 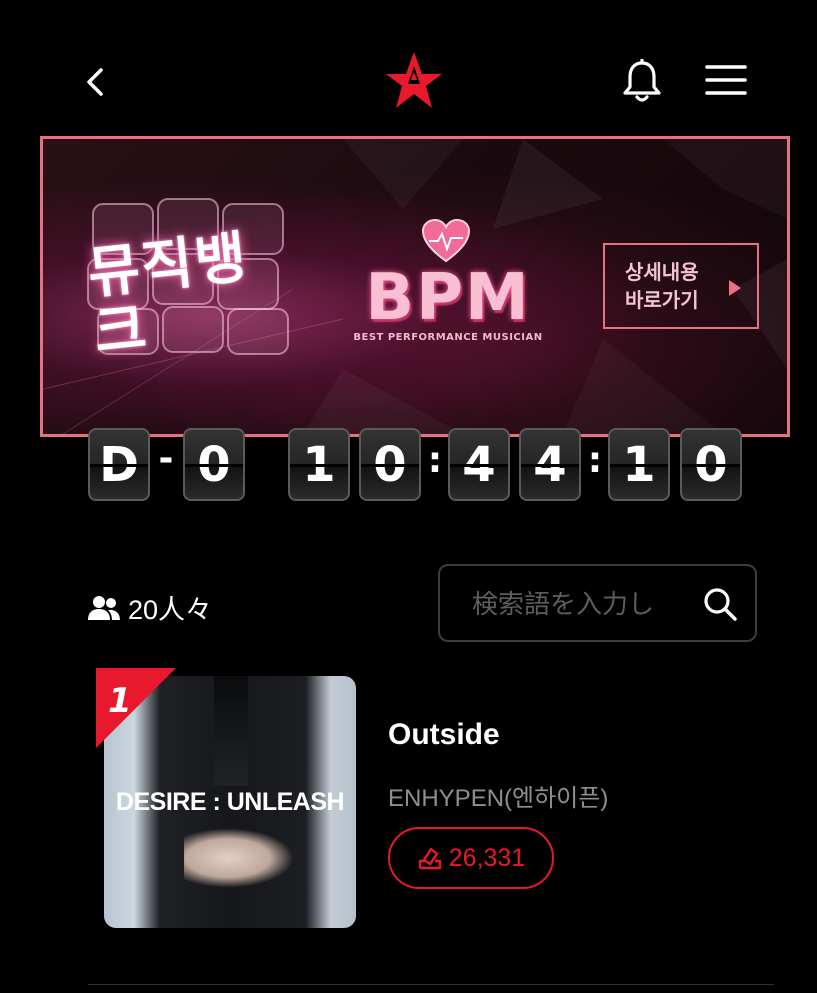 I want to click on countdown-minute-tens: 4, so click(x=479, y=464).